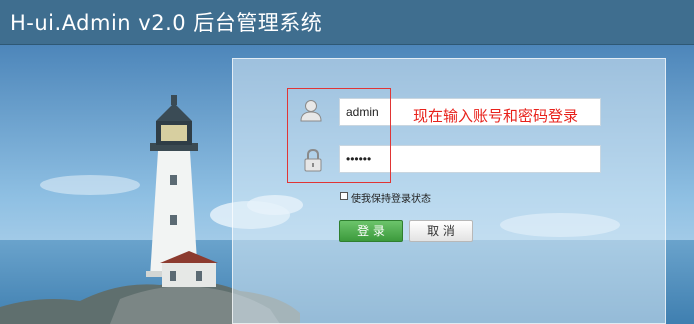  I want to click on annotation-text: 现在输入账号和密码登录, so click(496, 116).